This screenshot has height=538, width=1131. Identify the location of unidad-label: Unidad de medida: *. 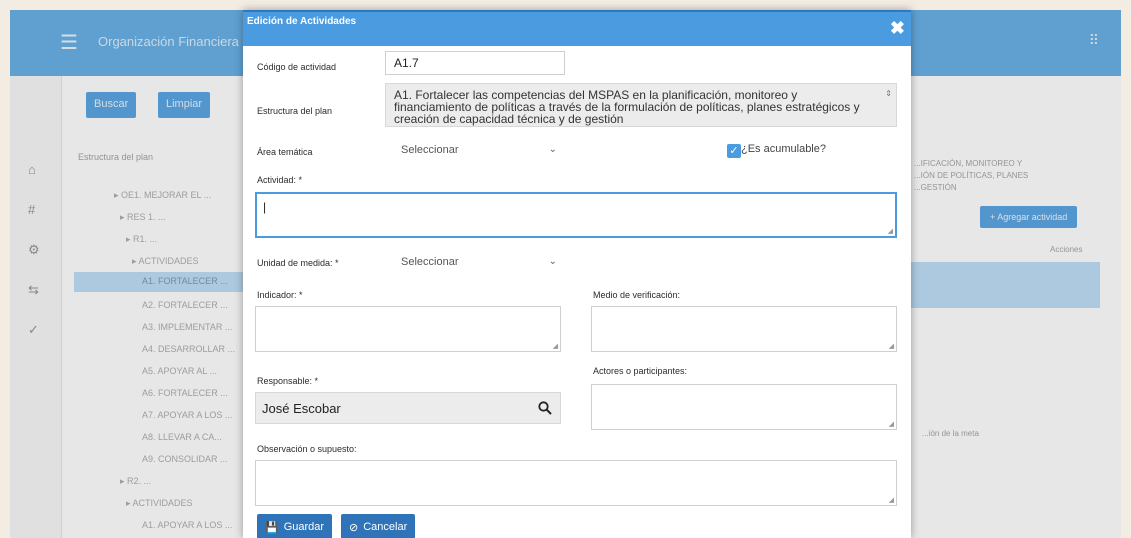
(298, 263).